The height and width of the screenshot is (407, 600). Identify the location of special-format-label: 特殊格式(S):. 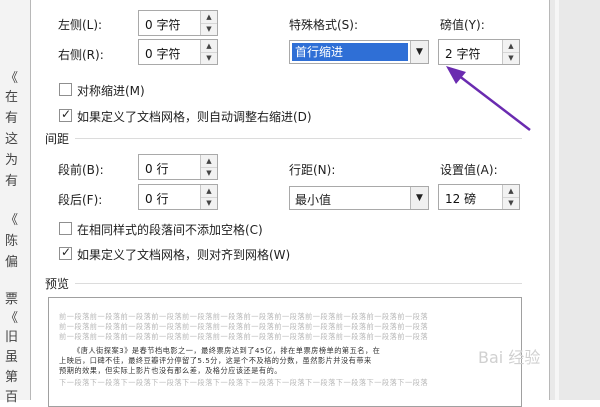
(324, 25).